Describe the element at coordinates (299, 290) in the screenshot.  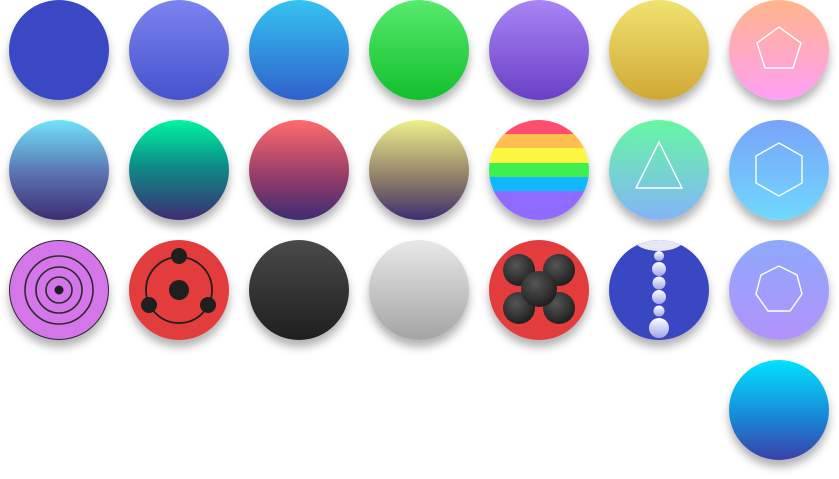
I see `swatch-charcoal-gradient` at that location.